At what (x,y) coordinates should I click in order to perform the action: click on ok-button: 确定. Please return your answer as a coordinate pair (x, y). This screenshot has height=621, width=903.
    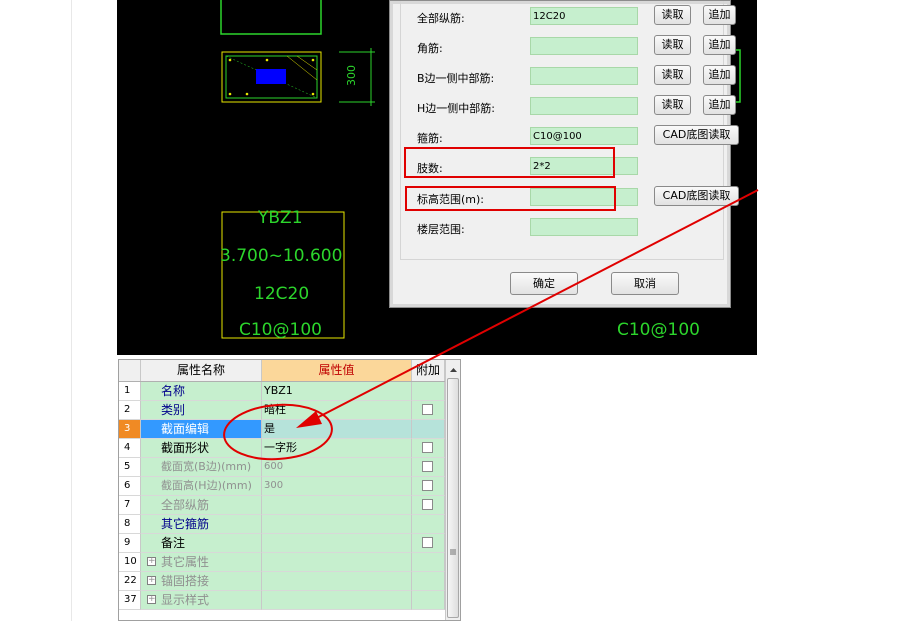
    Looking at the image, I should click on (544, 283).